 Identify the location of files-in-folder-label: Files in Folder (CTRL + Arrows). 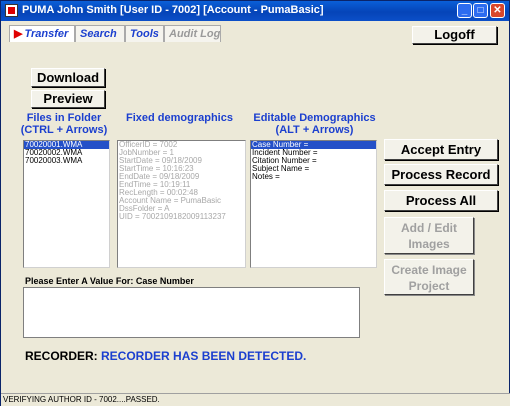
(64, 124).